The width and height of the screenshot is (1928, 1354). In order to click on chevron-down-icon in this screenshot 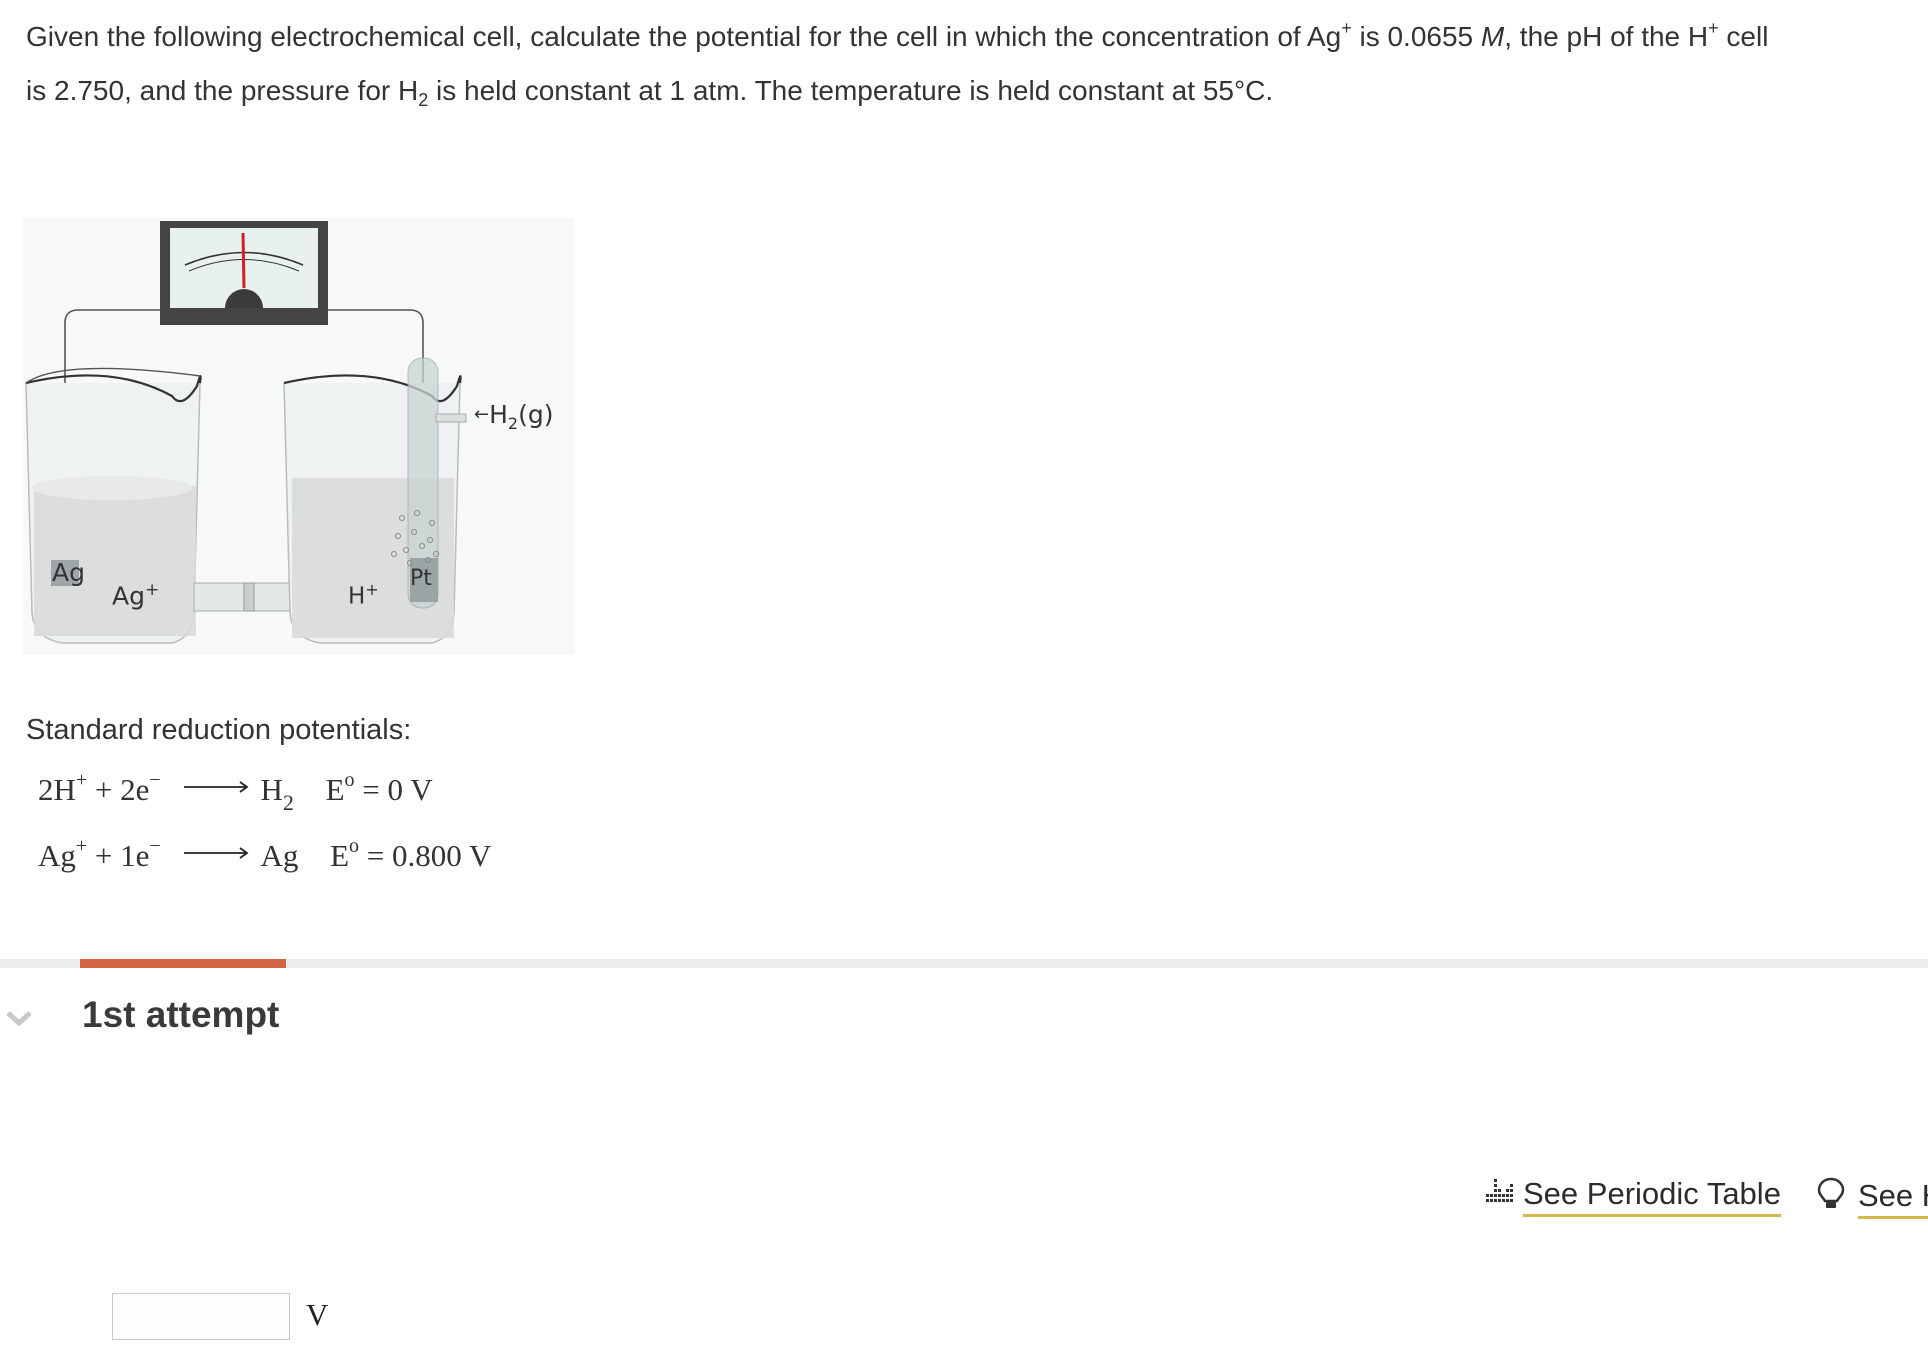, I will do `click(19, 1018)`.